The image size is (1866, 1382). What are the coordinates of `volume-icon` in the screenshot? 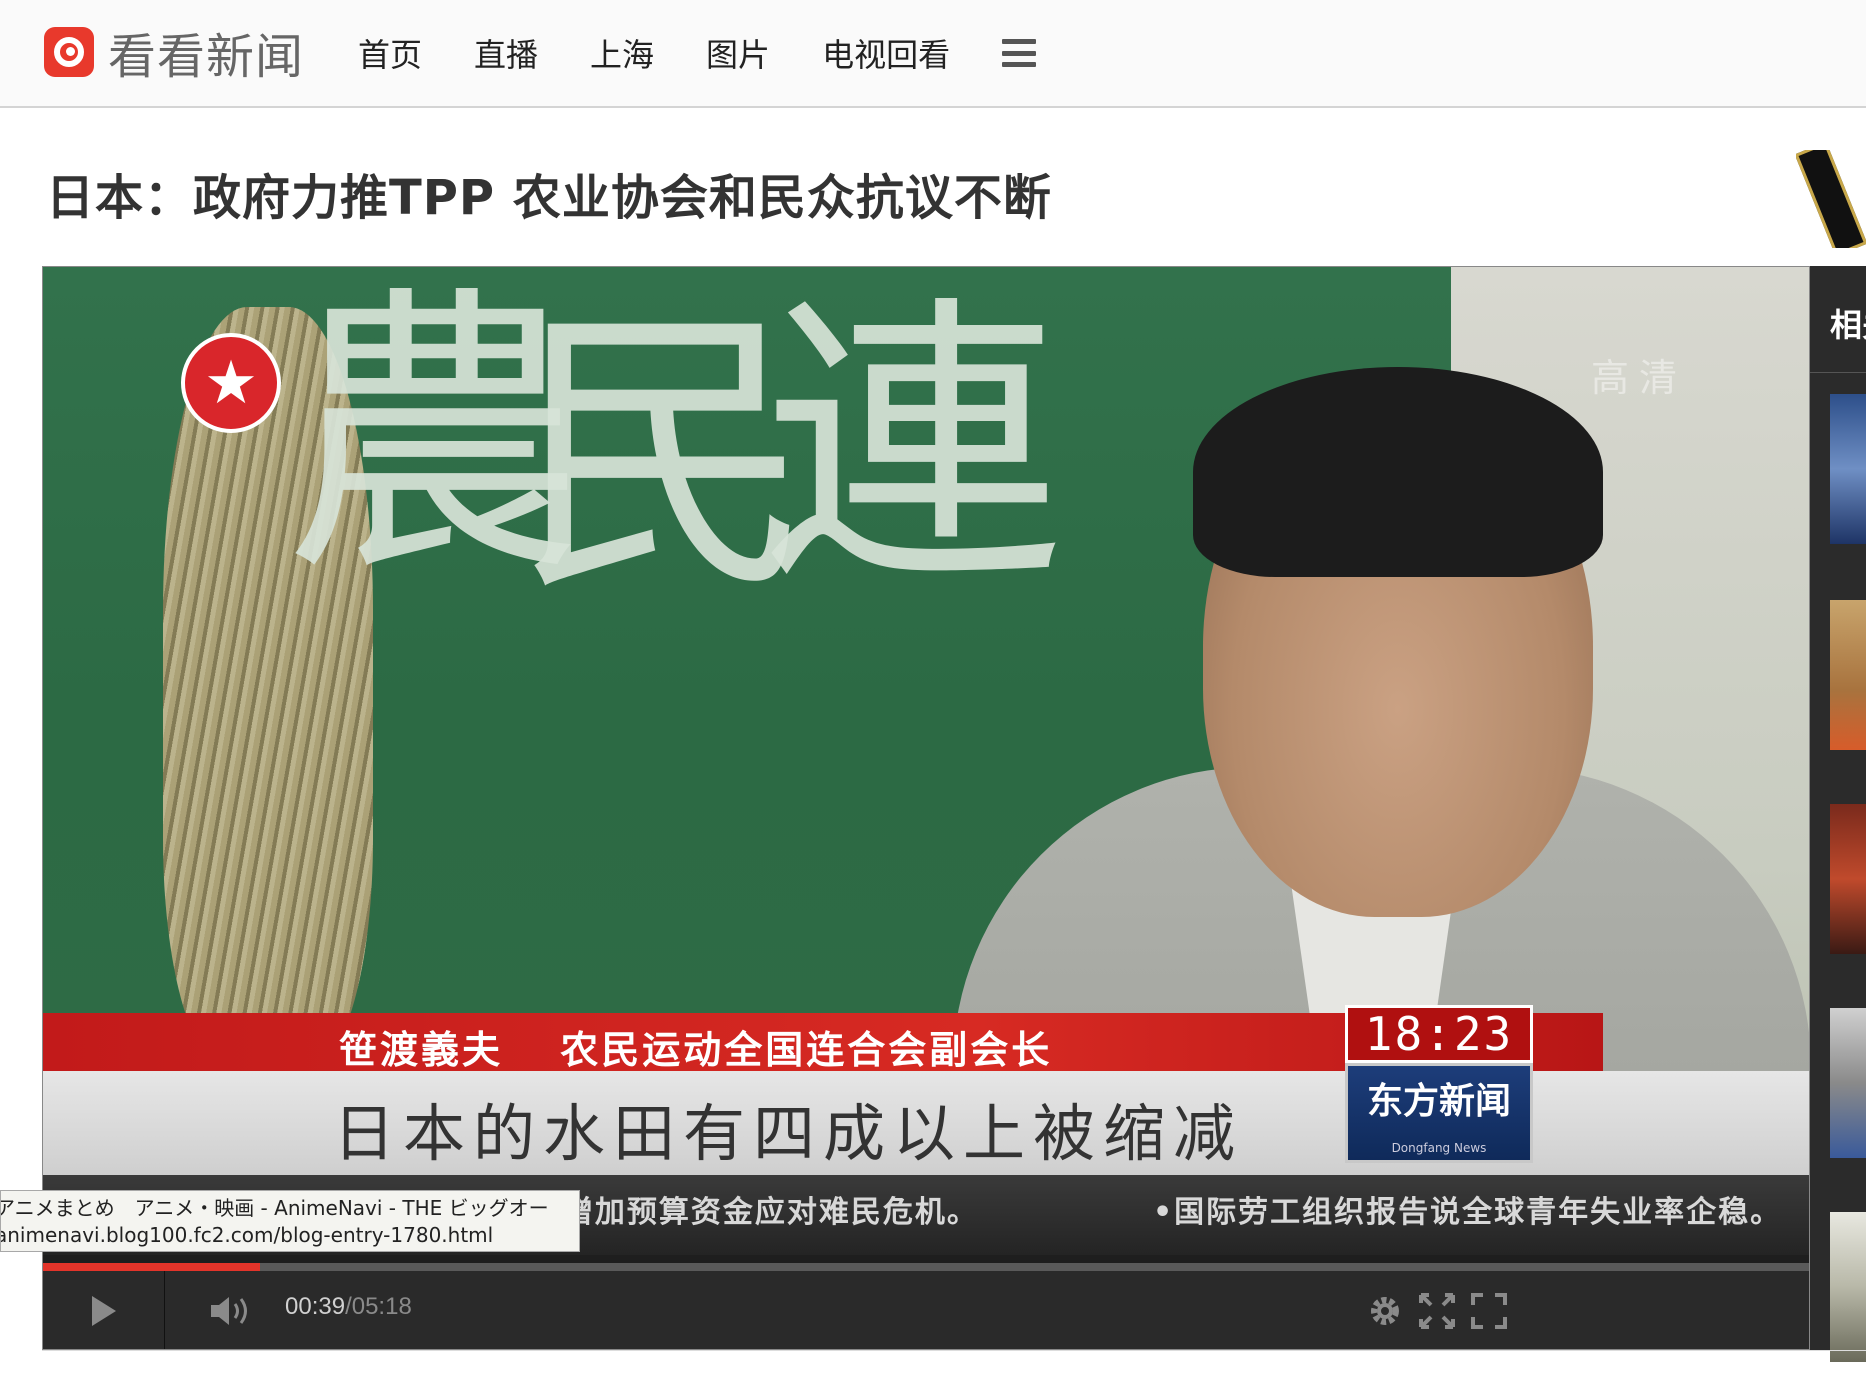 It's located at (231, 1311).